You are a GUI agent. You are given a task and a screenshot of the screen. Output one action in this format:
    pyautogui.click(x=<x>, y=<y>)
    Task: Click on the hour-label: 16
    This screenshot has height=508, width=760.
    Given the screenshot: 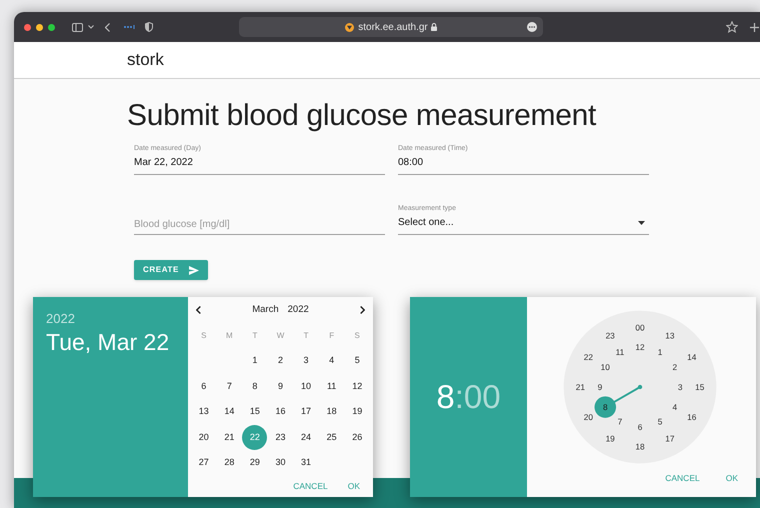 What is the action you would take?
    pyautogui.click(x=691, y=417)
    